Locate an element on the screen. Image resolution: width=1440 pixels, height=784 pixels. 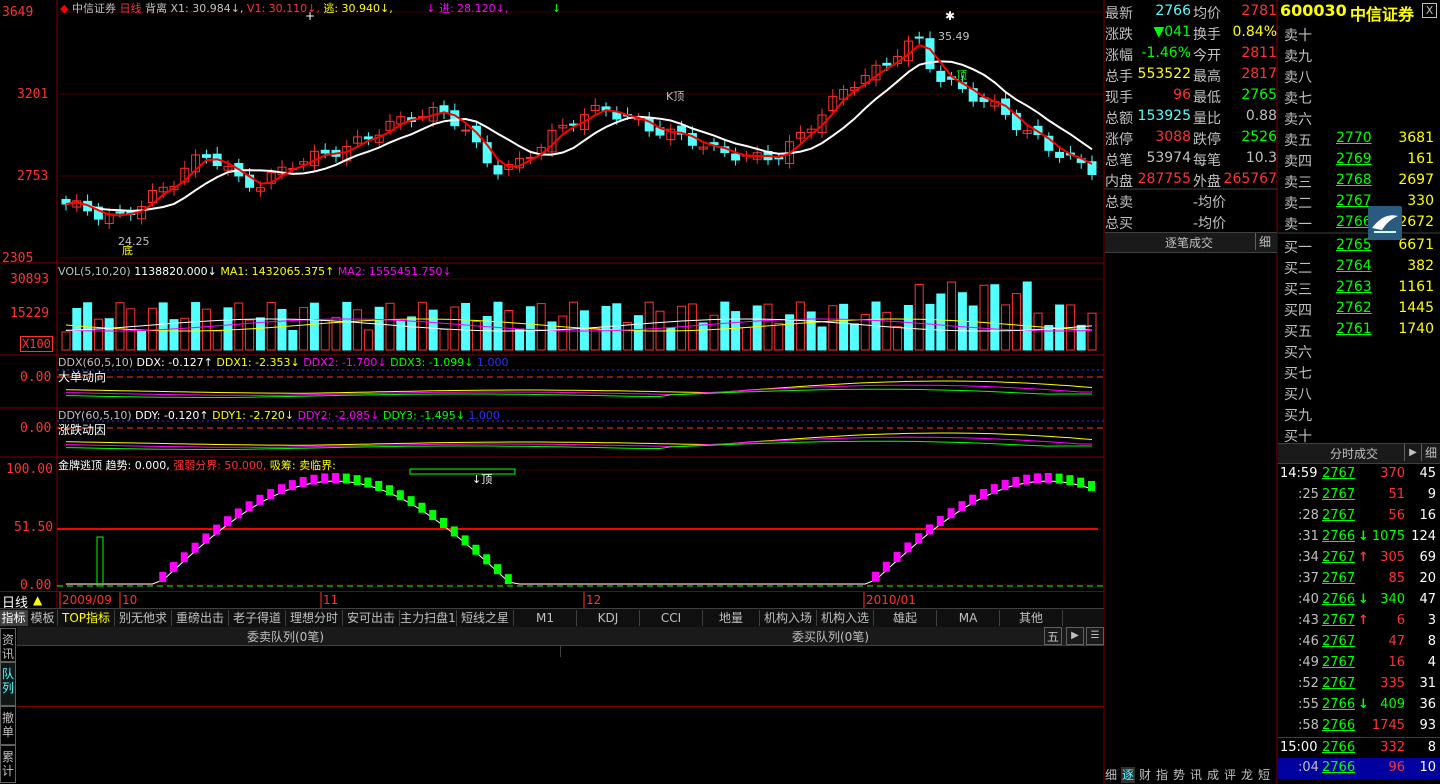
time-trade-label: 分时成交 is located at coordinates (1354, 453).